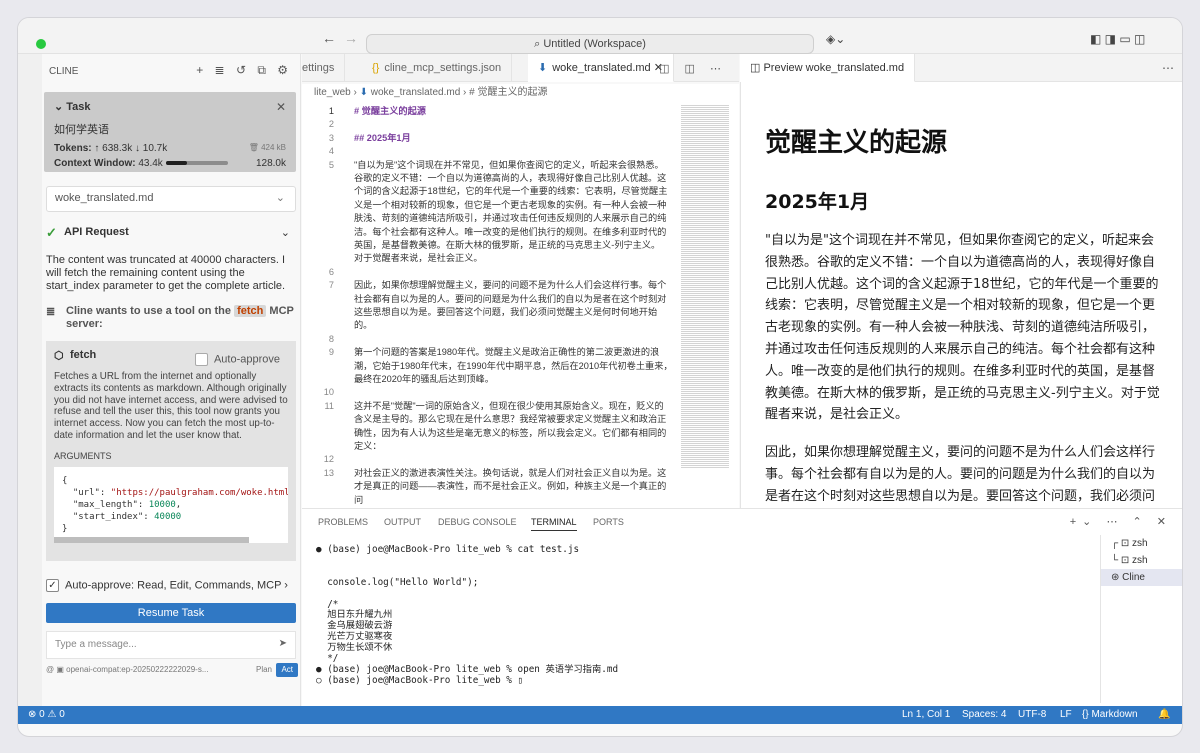  What do you see at coordinates (176, 163) in the screenshot?
I see `context-bar-fill` at bounding box center [176, 163].